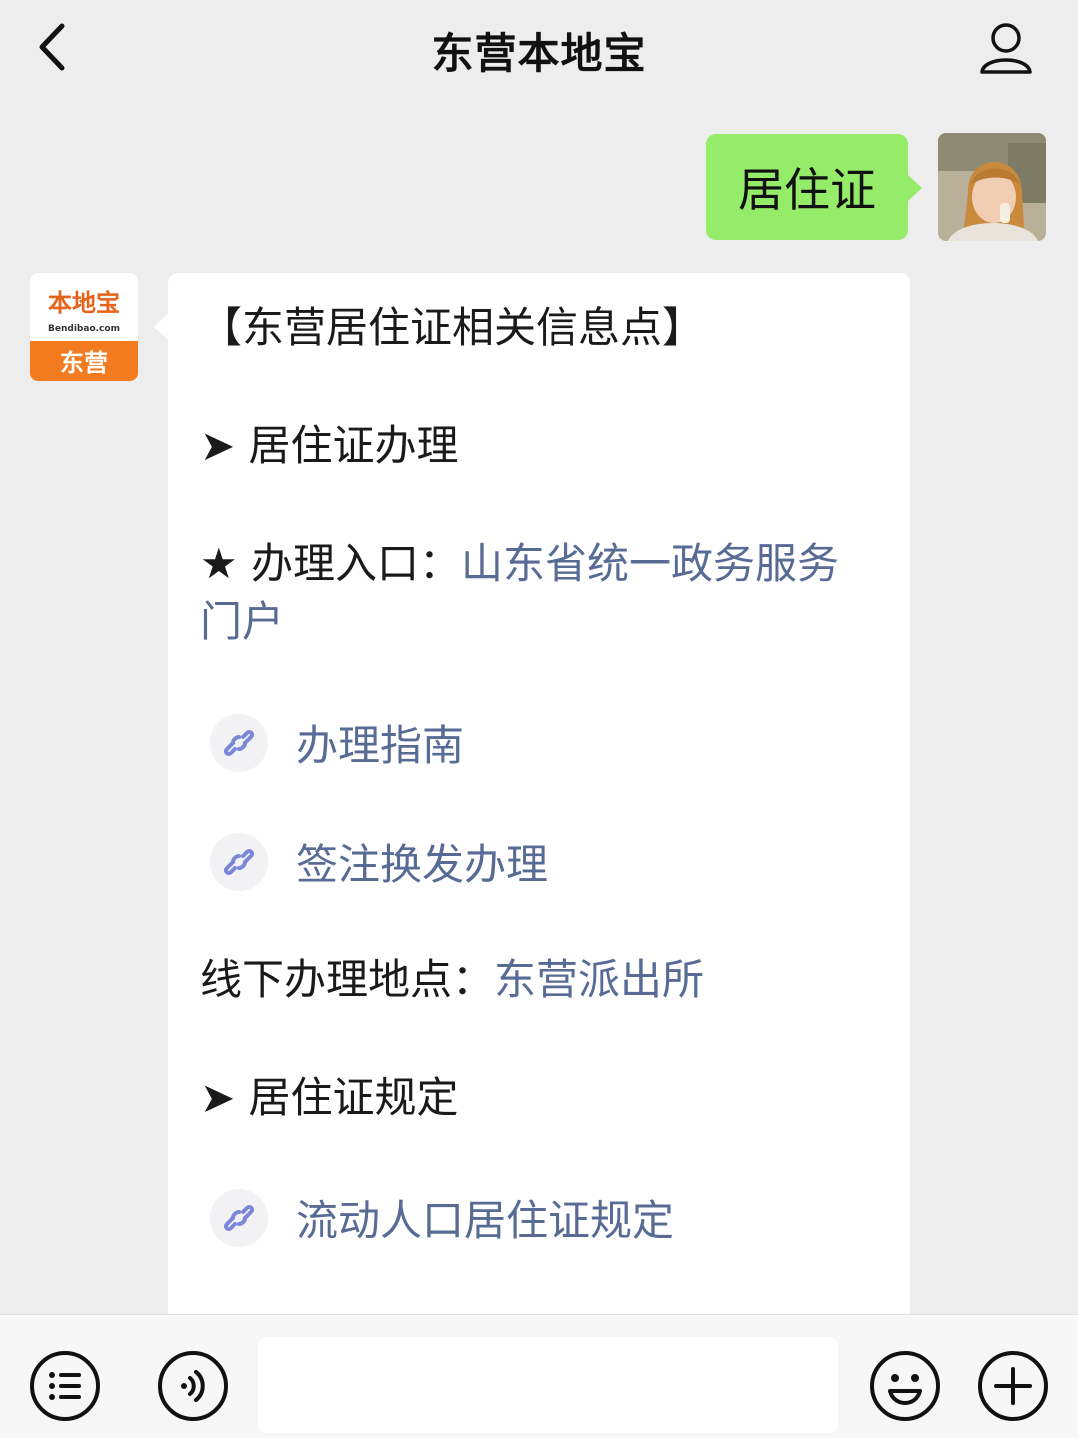 The width and height of the screenshot is (1078, 1438). What do you see at coordinates (539, 53) in the screenshot?
I see `page-title: 东营本地宝` at bounding box center [539, 53].